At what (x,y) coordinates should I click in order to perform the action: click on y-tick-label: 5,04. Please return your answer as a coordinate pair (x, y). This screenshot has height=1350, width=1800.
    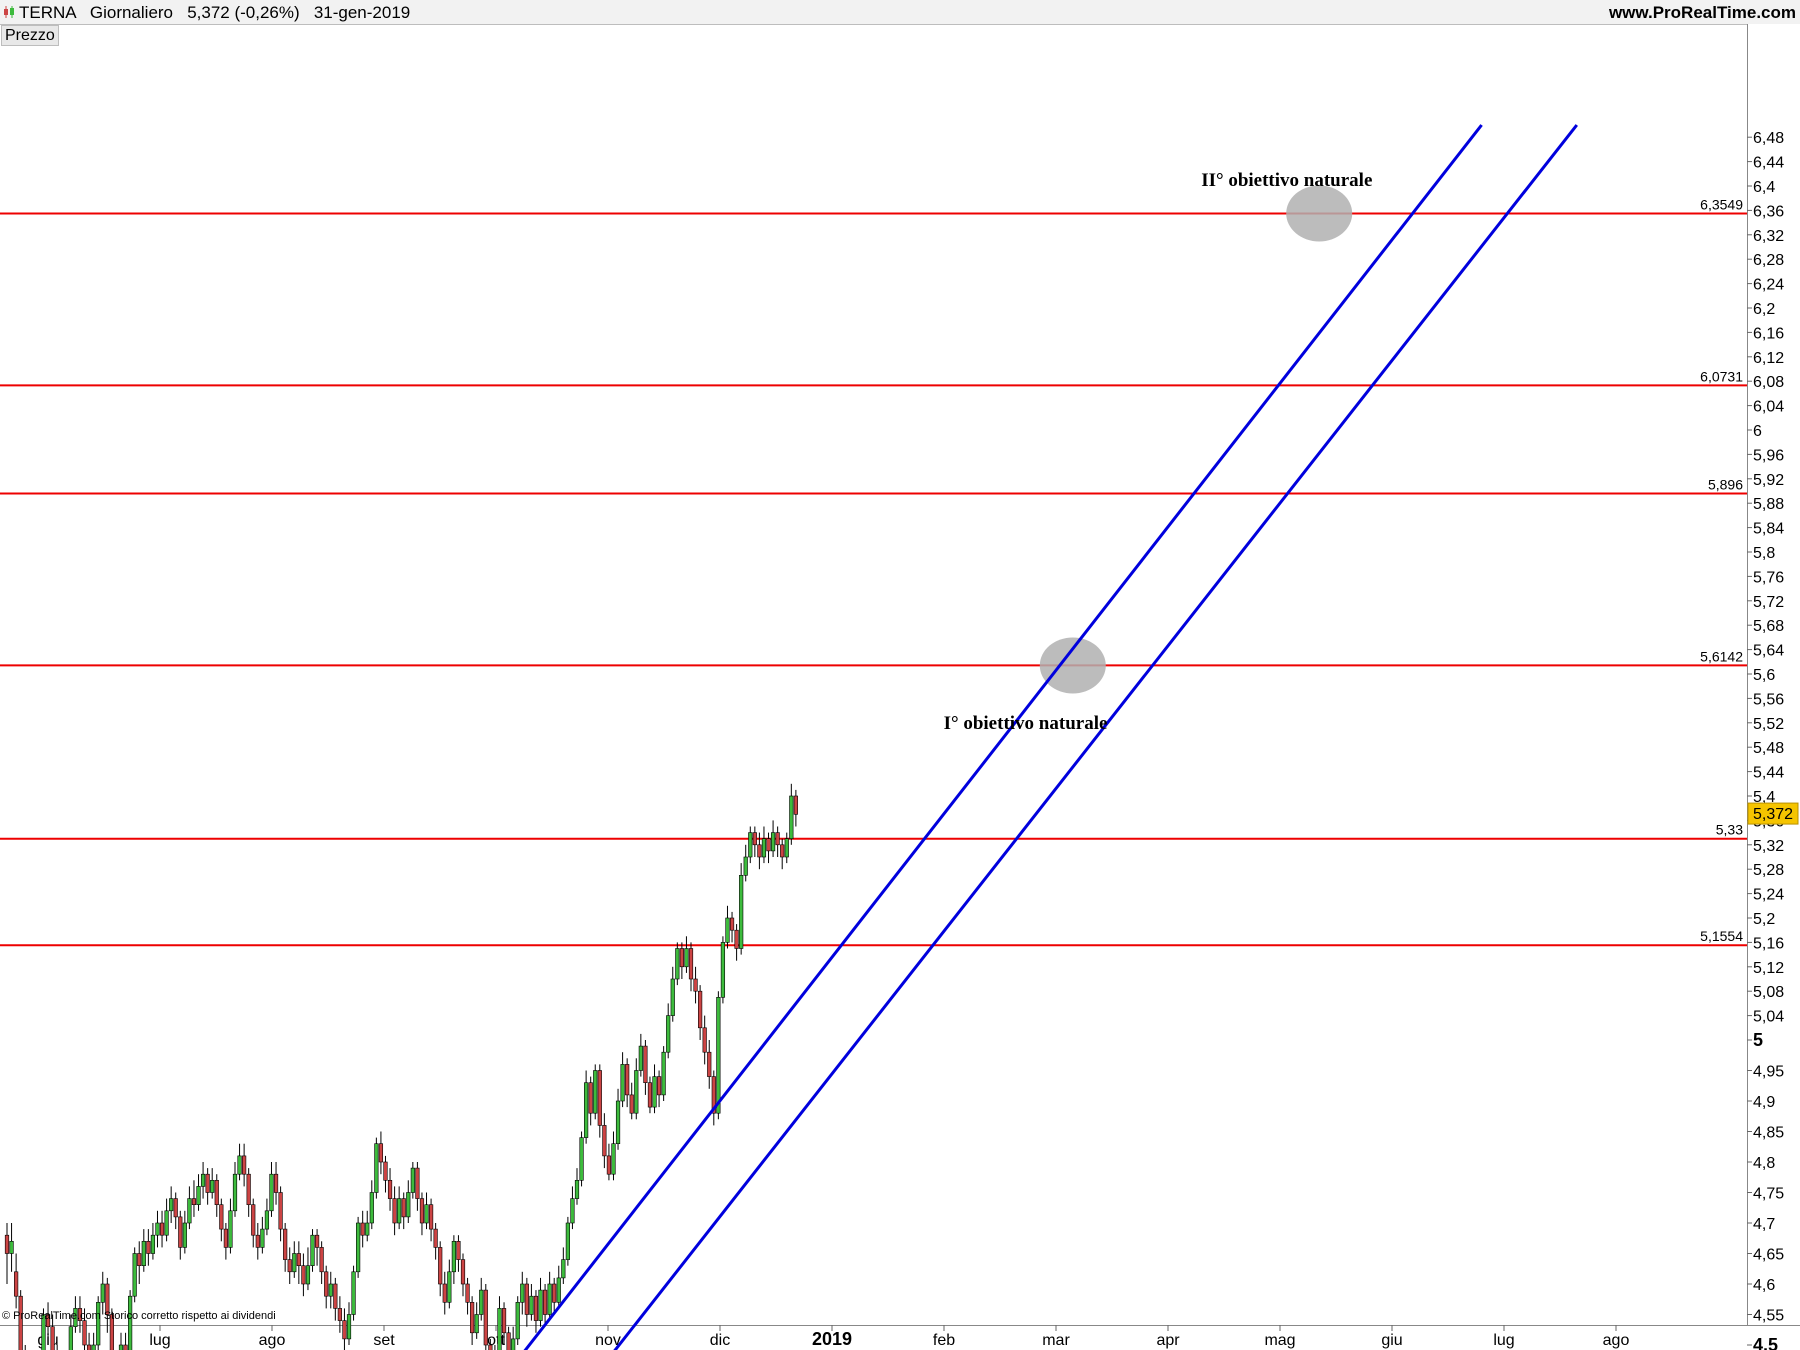
    Looking at the image, I should click on (1768, 1017).